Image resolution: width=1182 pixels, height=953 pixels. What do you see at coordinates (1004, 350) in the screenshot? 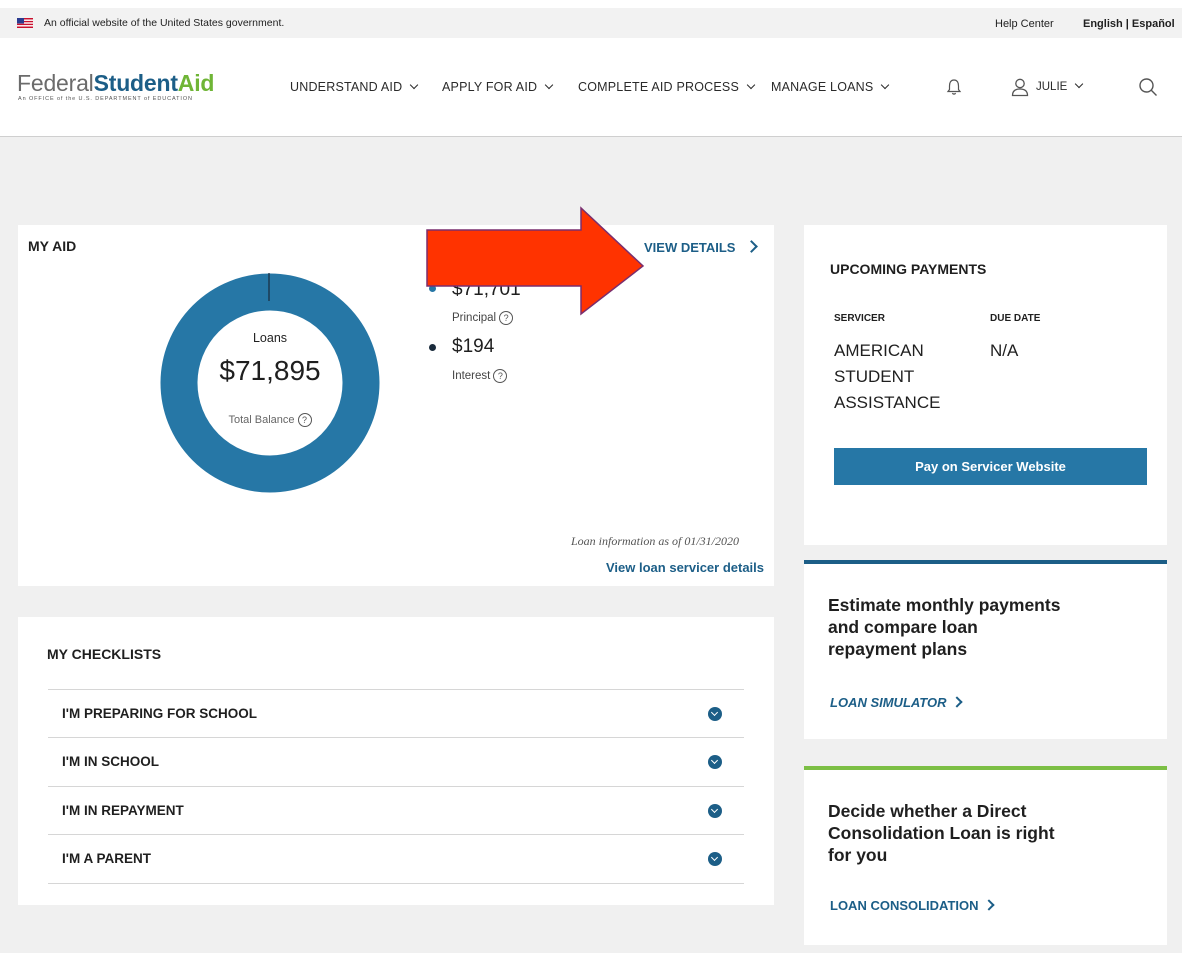
I see `due-date-value: N/A` at bounding box center [1004, 350].